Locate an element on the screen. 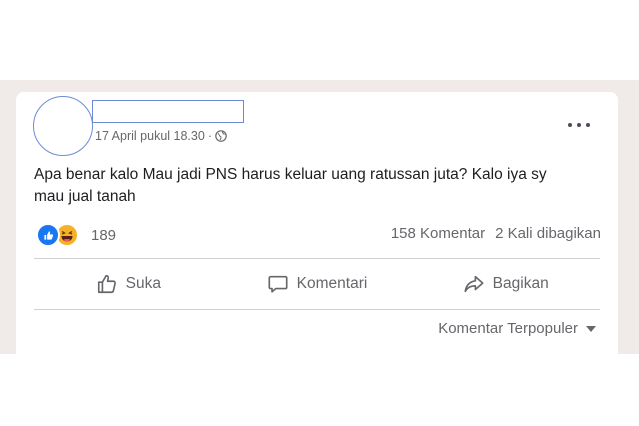 This screenshot has height=426, width=639. reaction-count: 189 is located at coordinates (104, 235).